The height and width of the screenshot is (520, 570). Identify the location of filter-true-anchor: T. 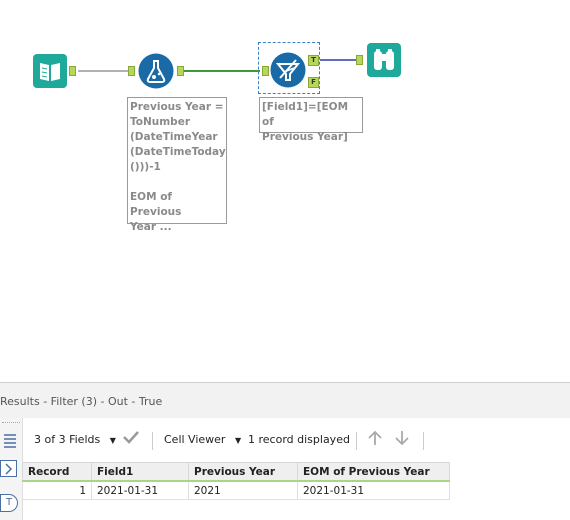
(313, 60).